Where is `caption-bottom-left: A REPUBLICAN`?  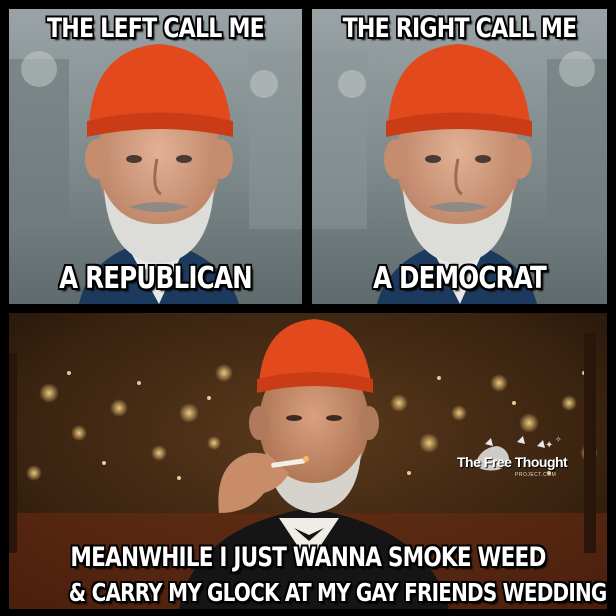
caption-bottom-left: A REPUBLICAN is located at coordinates (156, 278).